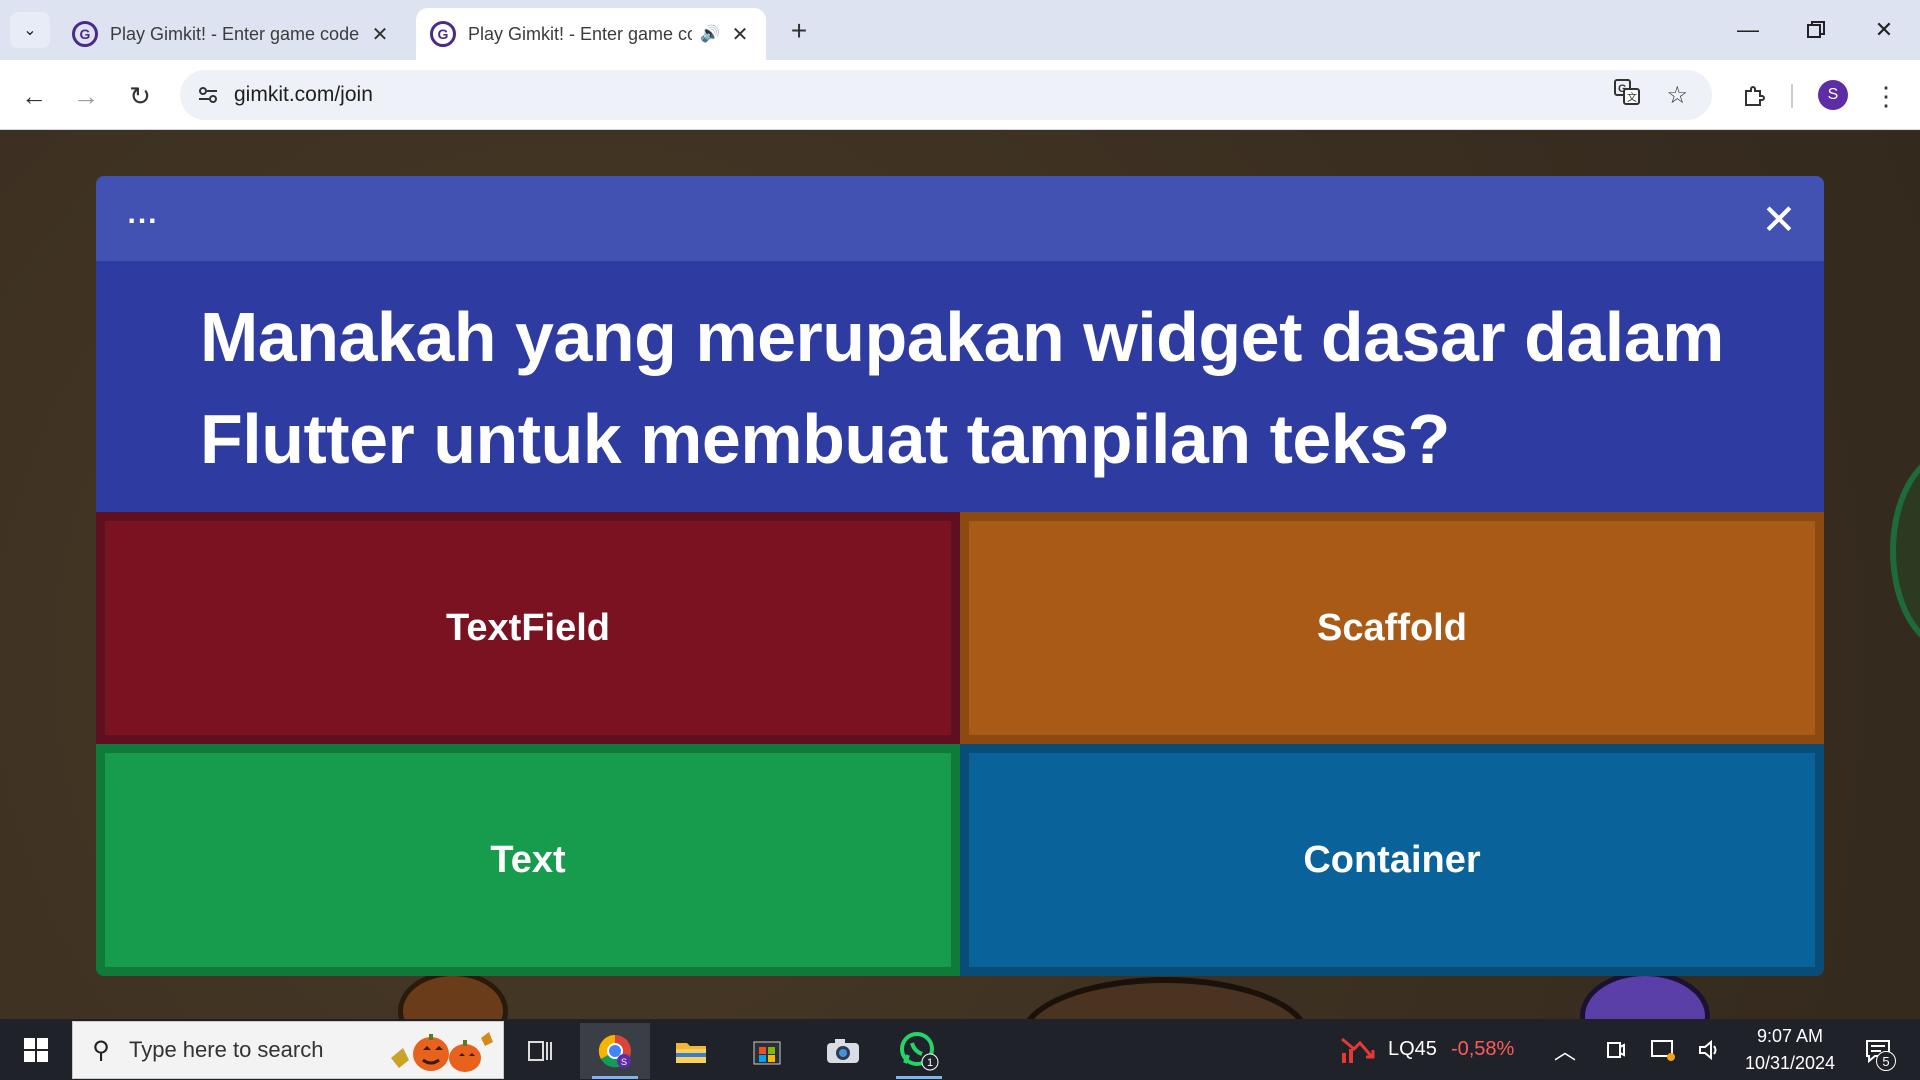  I want to click on stock-name: LQ45, so click(1412, 1049).